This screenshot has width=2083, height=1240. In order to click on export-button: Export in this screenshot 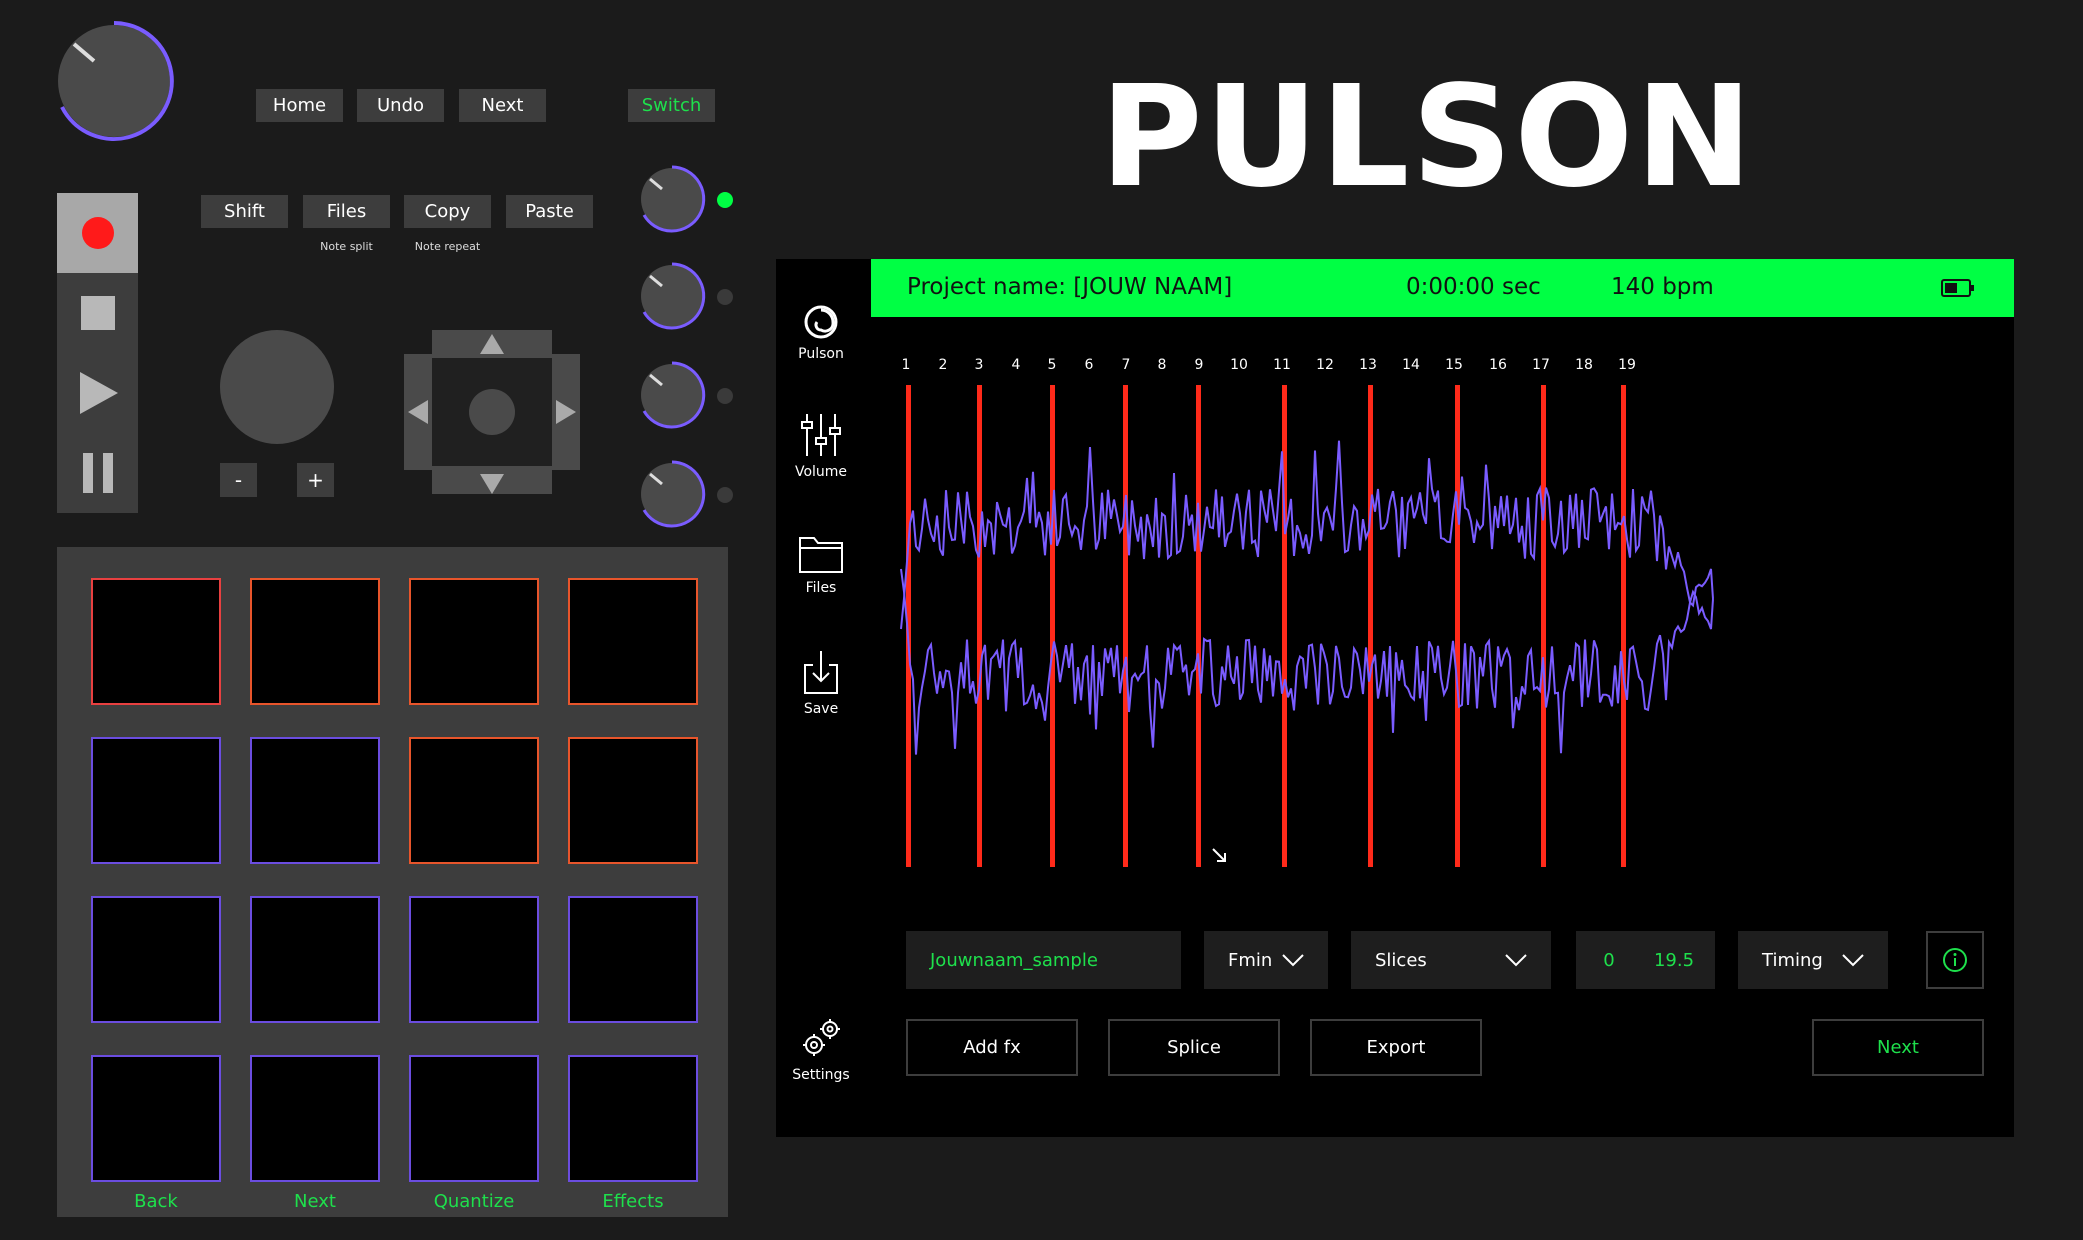, I will do `click(1396, 1047)`.